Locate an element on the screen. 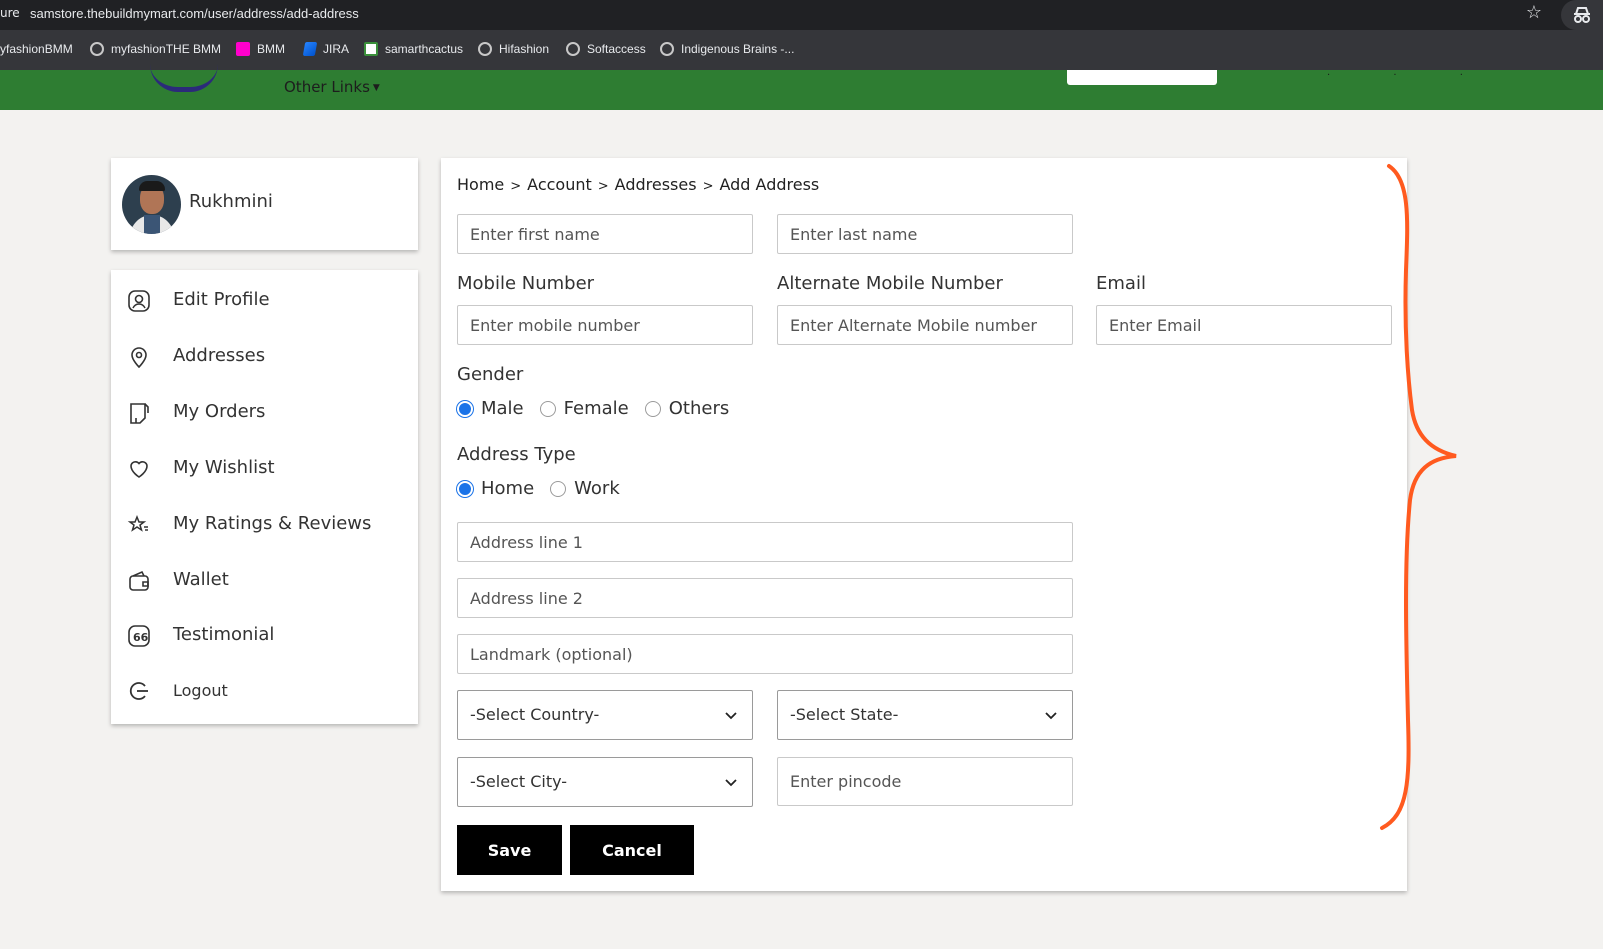  address-type-work-radio: Work is located at coordinates (585, 488).